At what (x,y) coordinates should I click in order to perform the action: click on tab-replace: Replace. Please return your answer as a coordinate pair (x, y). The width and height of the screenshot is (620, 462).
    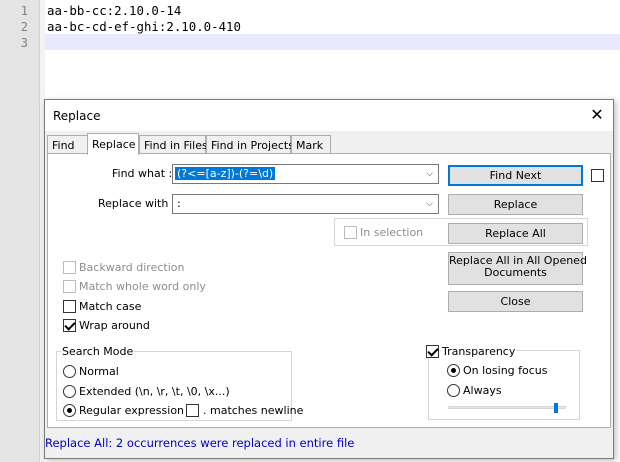
    Looking at the image, I should click on (113, 144).